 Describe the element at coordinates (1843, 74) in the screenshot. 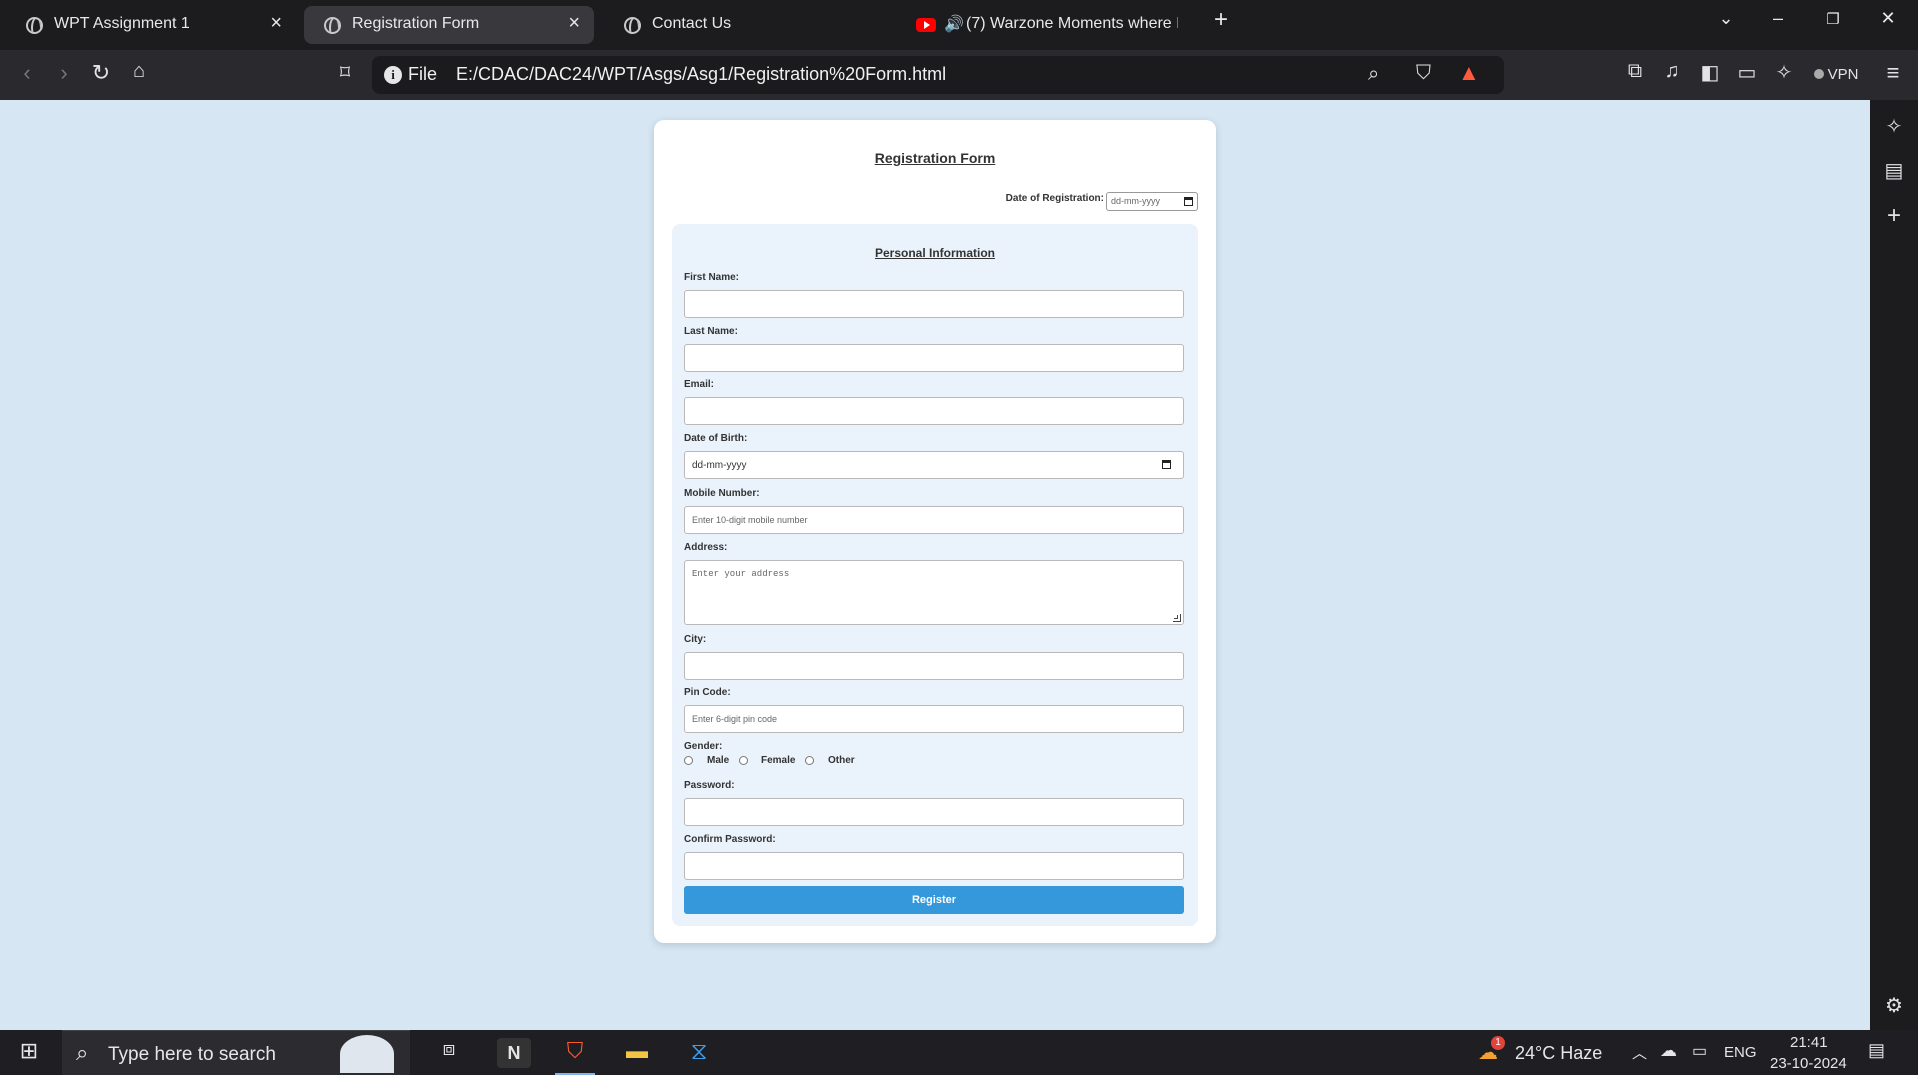

I see `vpn-label: VPN` at that location.